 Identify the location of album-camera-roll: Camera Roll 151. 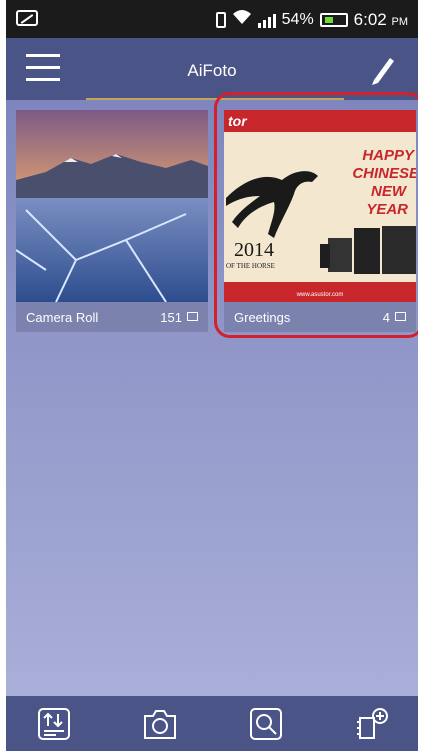
(112, 221).